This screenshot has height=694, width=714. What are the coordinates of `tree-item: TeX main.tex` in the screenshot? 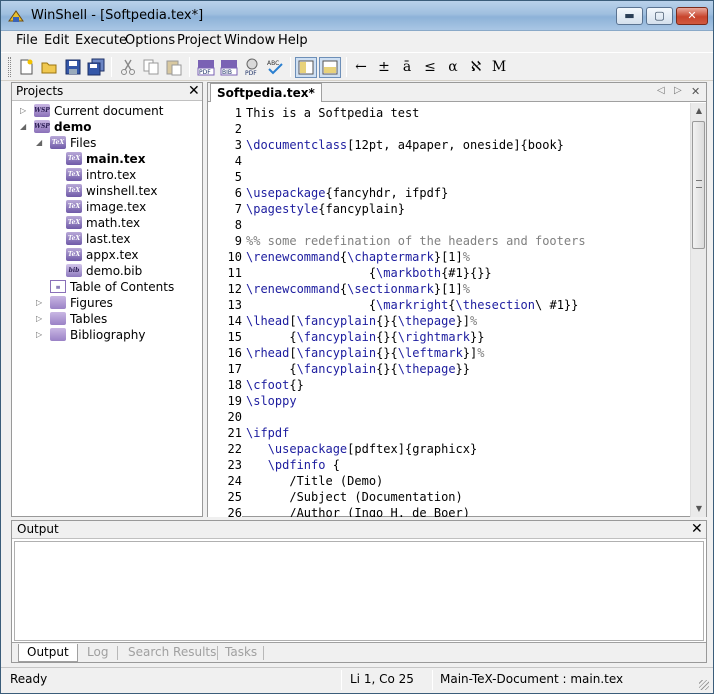 It's located at (126, 159).